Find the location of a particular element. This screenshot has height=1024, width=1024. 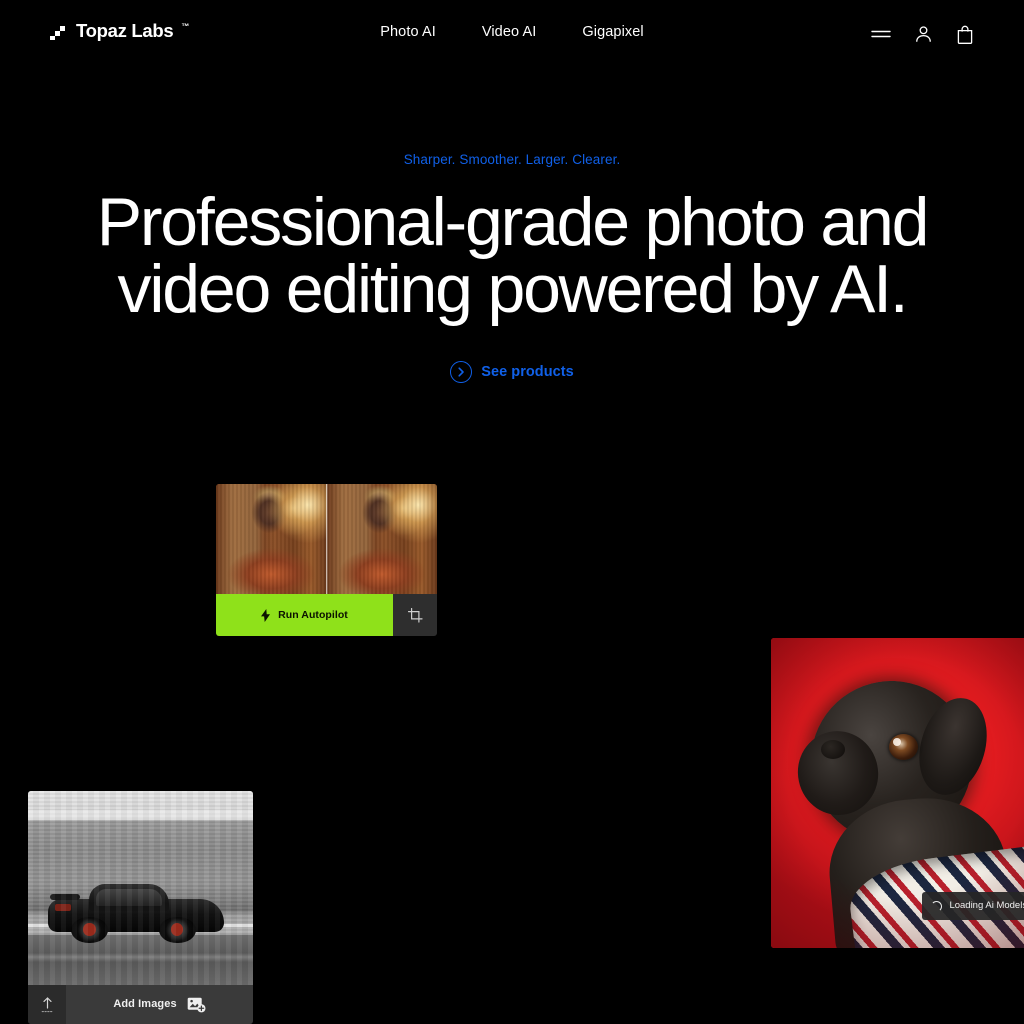

add-images-label: Add Images is located at coordinates (145, 1004).